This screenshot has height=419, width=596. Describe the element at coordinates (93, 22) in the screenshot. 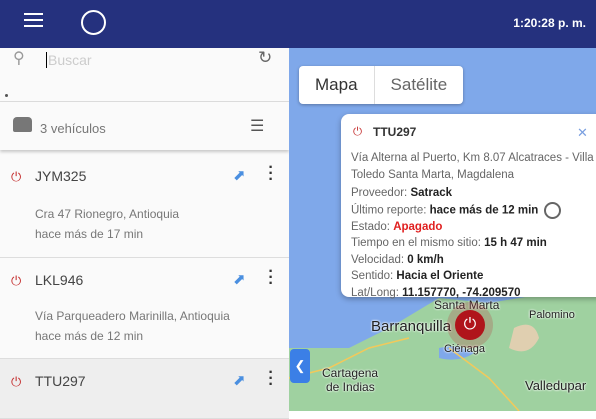

I see `logo` at that location.